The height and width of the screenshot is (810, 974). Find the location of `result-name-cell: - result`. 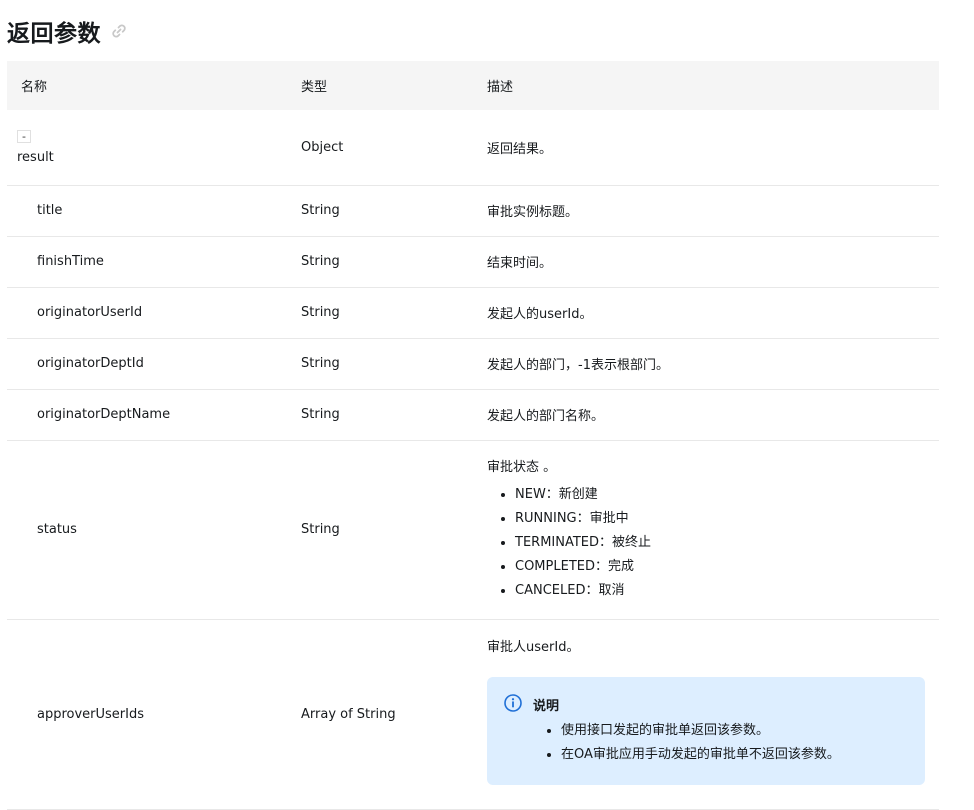

result-name-cell: - result is located at coordinates (154, 148).